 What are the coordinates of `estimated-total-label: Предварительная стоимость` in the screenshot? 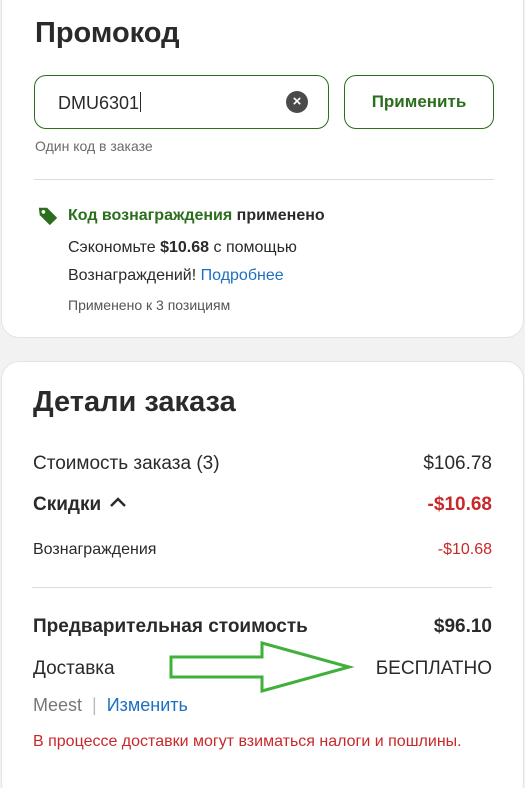 It's located at (170, 626).